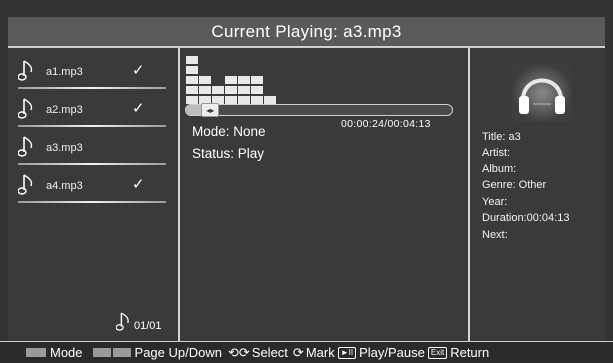  What do you see at coordinates (238, 352) in the screenshot?
I see `up-down-arrows-icon: ⟲⟳` at bounding box center [238, 352].